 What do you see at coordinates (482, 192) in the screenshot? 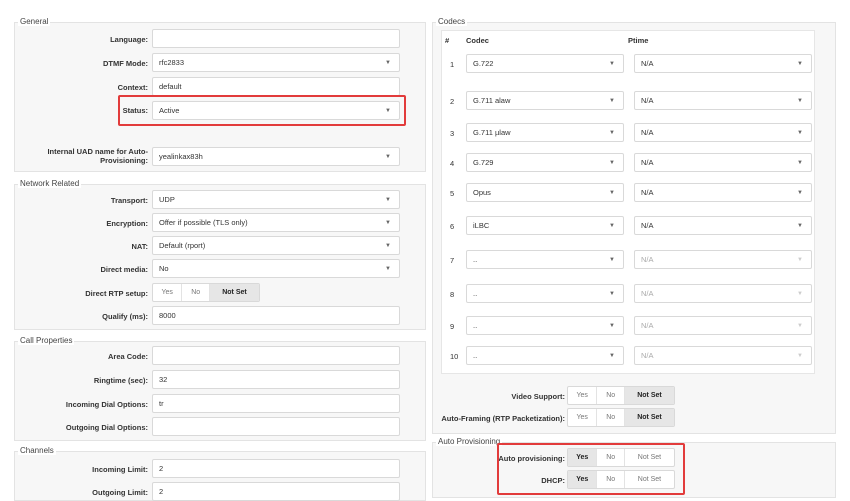
I see `codec-value: Opus` at bounding box center [482, 192].